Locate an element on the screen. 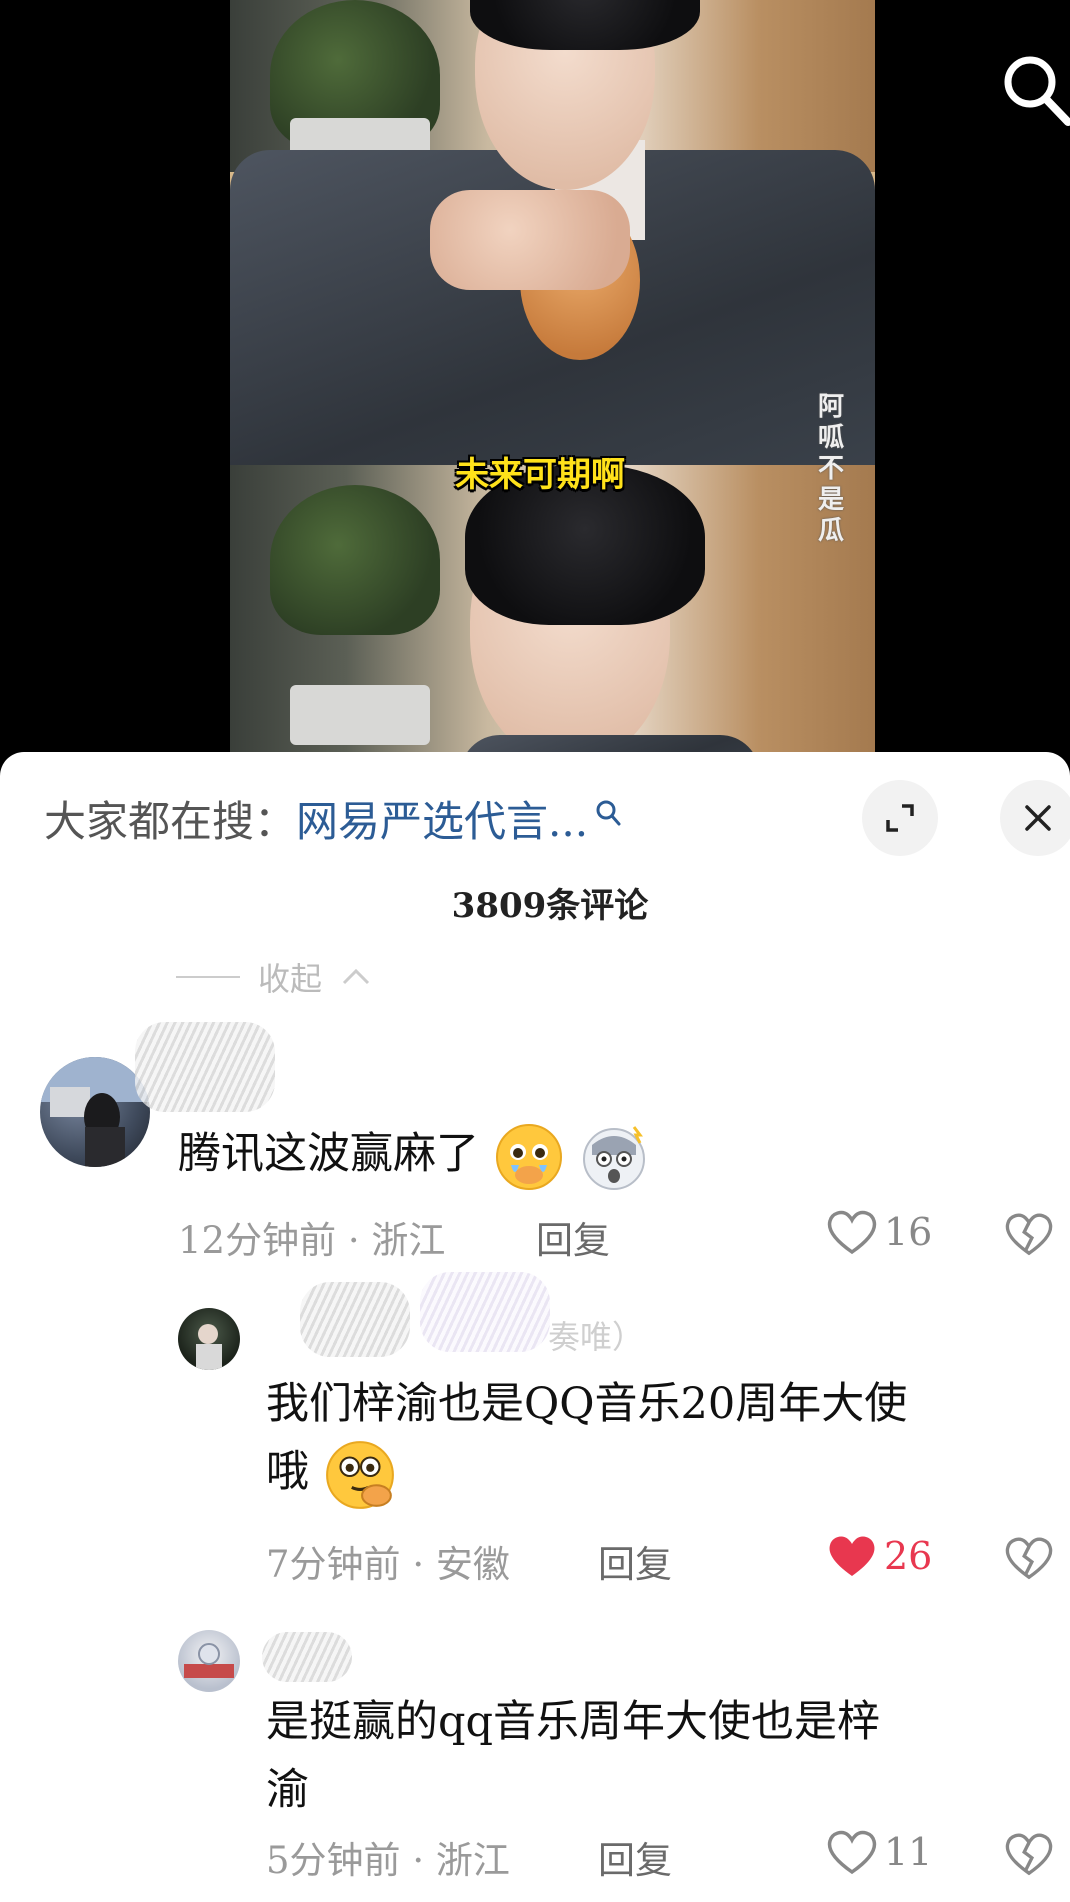 The width and height of the screenshot is (1070, 1902). shocked-emoji-icon is located at coordinates (614, 1158).